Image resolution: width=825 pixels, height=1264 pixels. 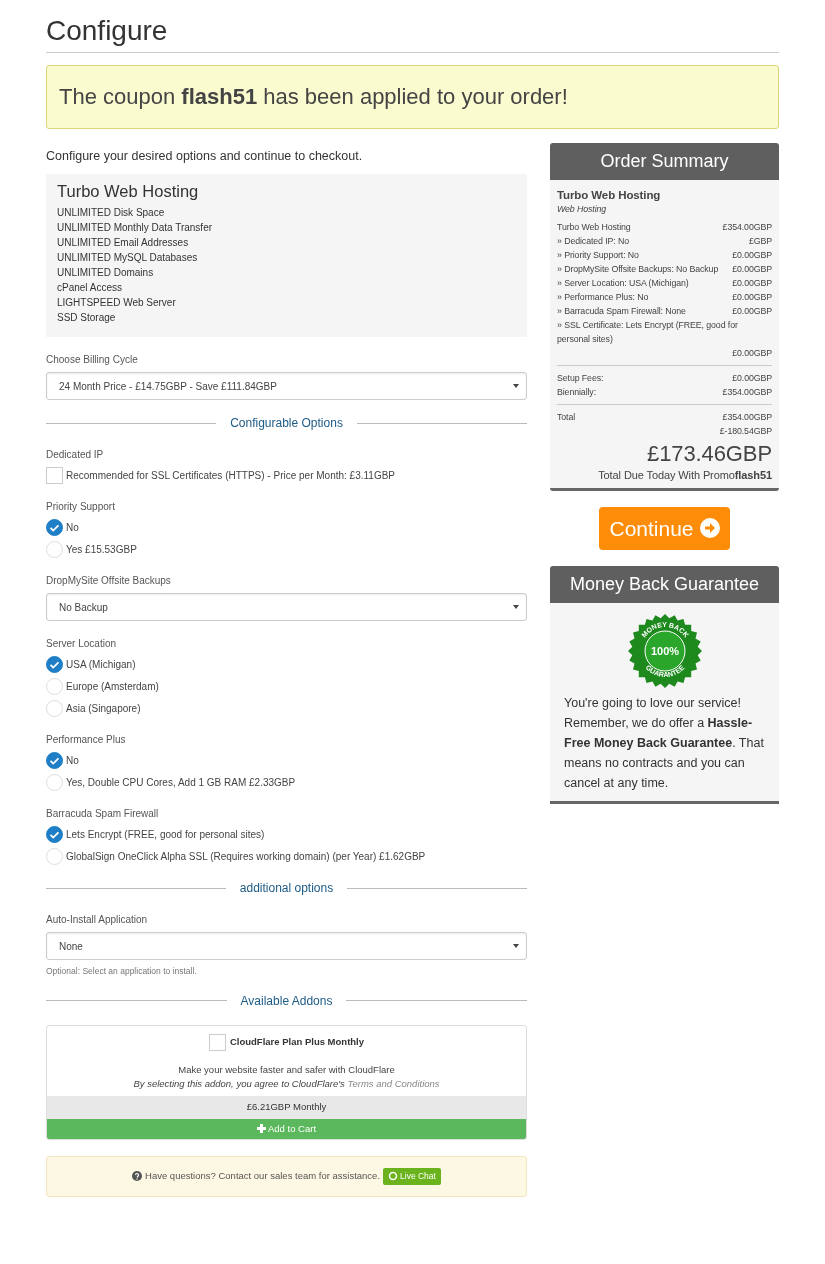 What do you see at coordinates (111, 213) in the screenshot?
I see `feature-item: UNLIMITED Disk Space` at bounding box center [111, 213].